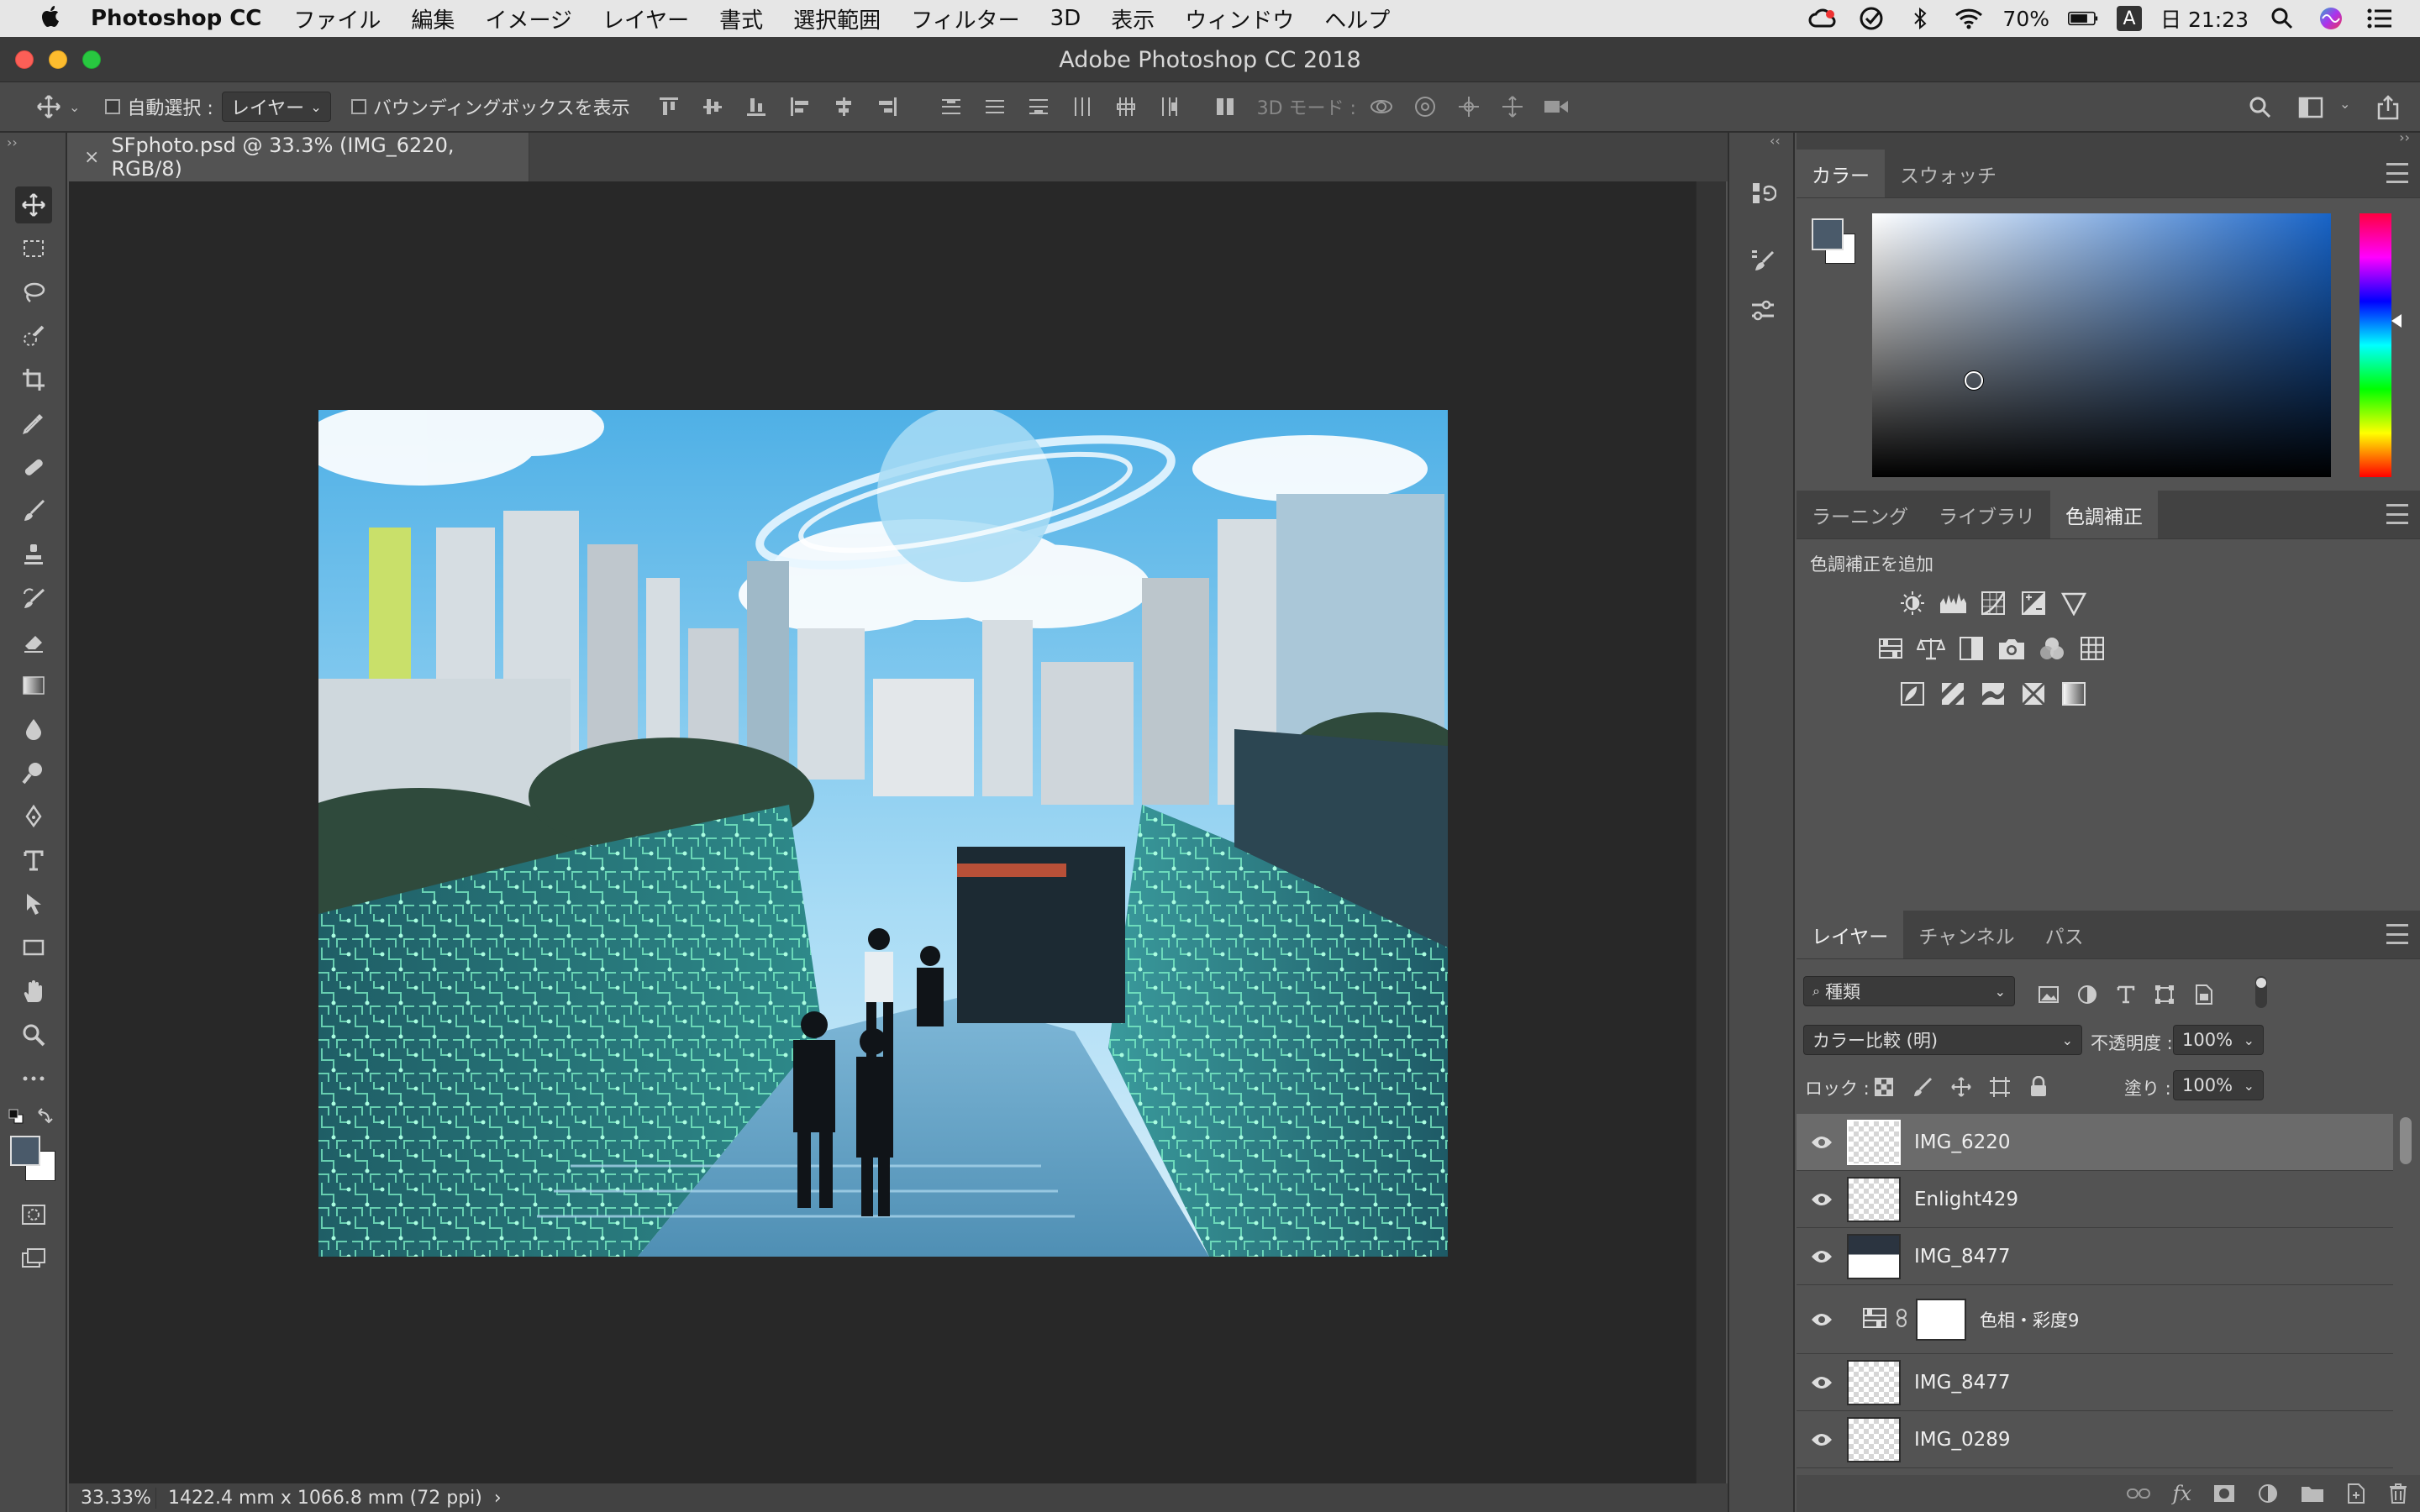  What do you see at coordinates (1902, 1319) in the screenshot?
I see `mask-link-icon` at bounding box center [1902, 1319].